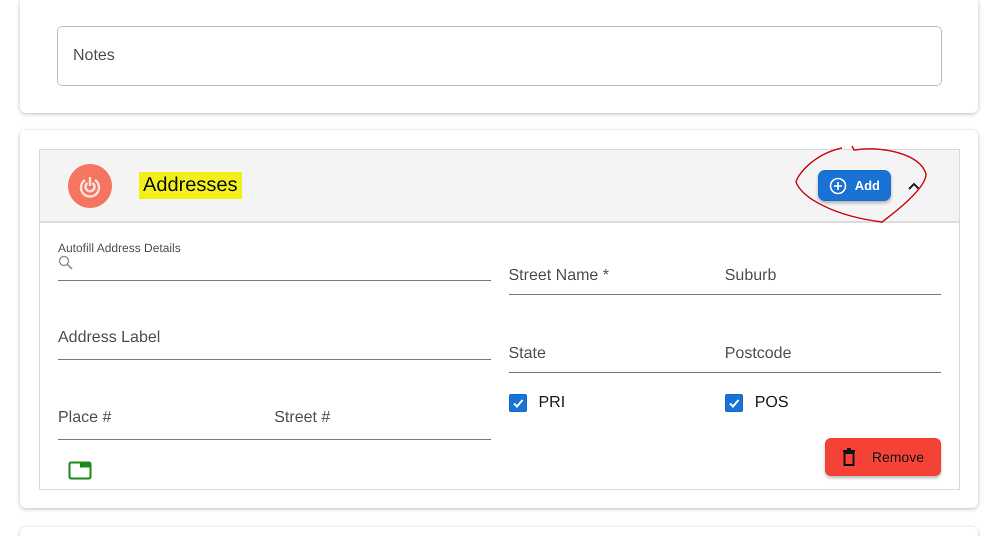 The width and height of the screenshot is (998, 536). I want to click on target-icon, so click(90, 186).